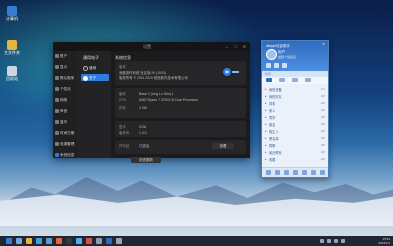  What do you see at coordinates (119, 241) in the screenshot?
I see `trash-icon` at bounding box center [119, 241].